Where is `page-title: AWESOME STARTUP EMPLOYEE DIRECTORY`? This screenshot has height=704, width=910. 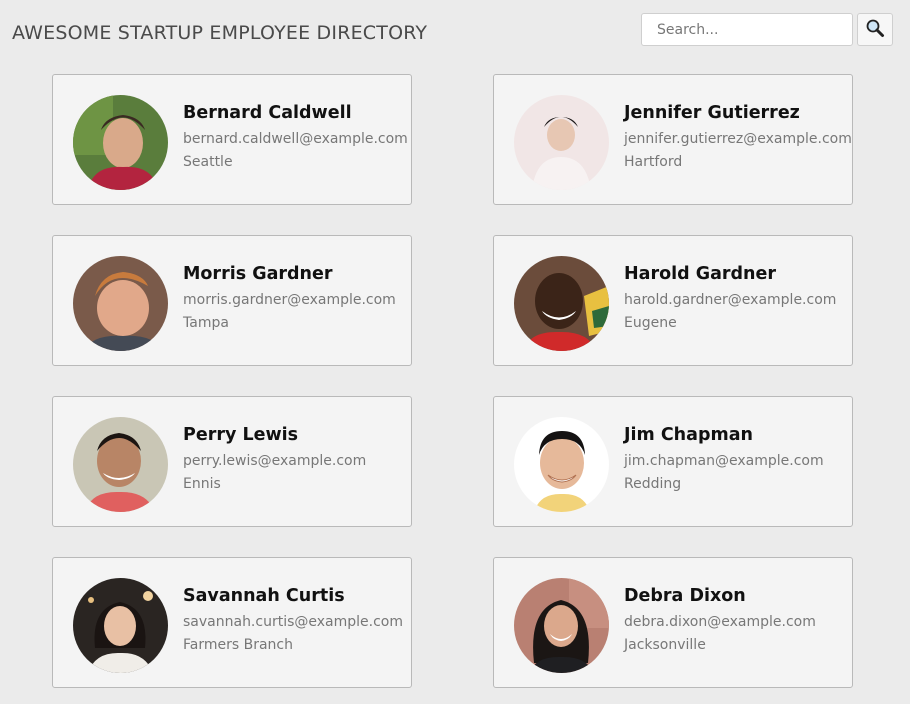 page-title: AWESOME STARTUP EMPLOYEE DIRECTORY is located at coordinates (220, 33).